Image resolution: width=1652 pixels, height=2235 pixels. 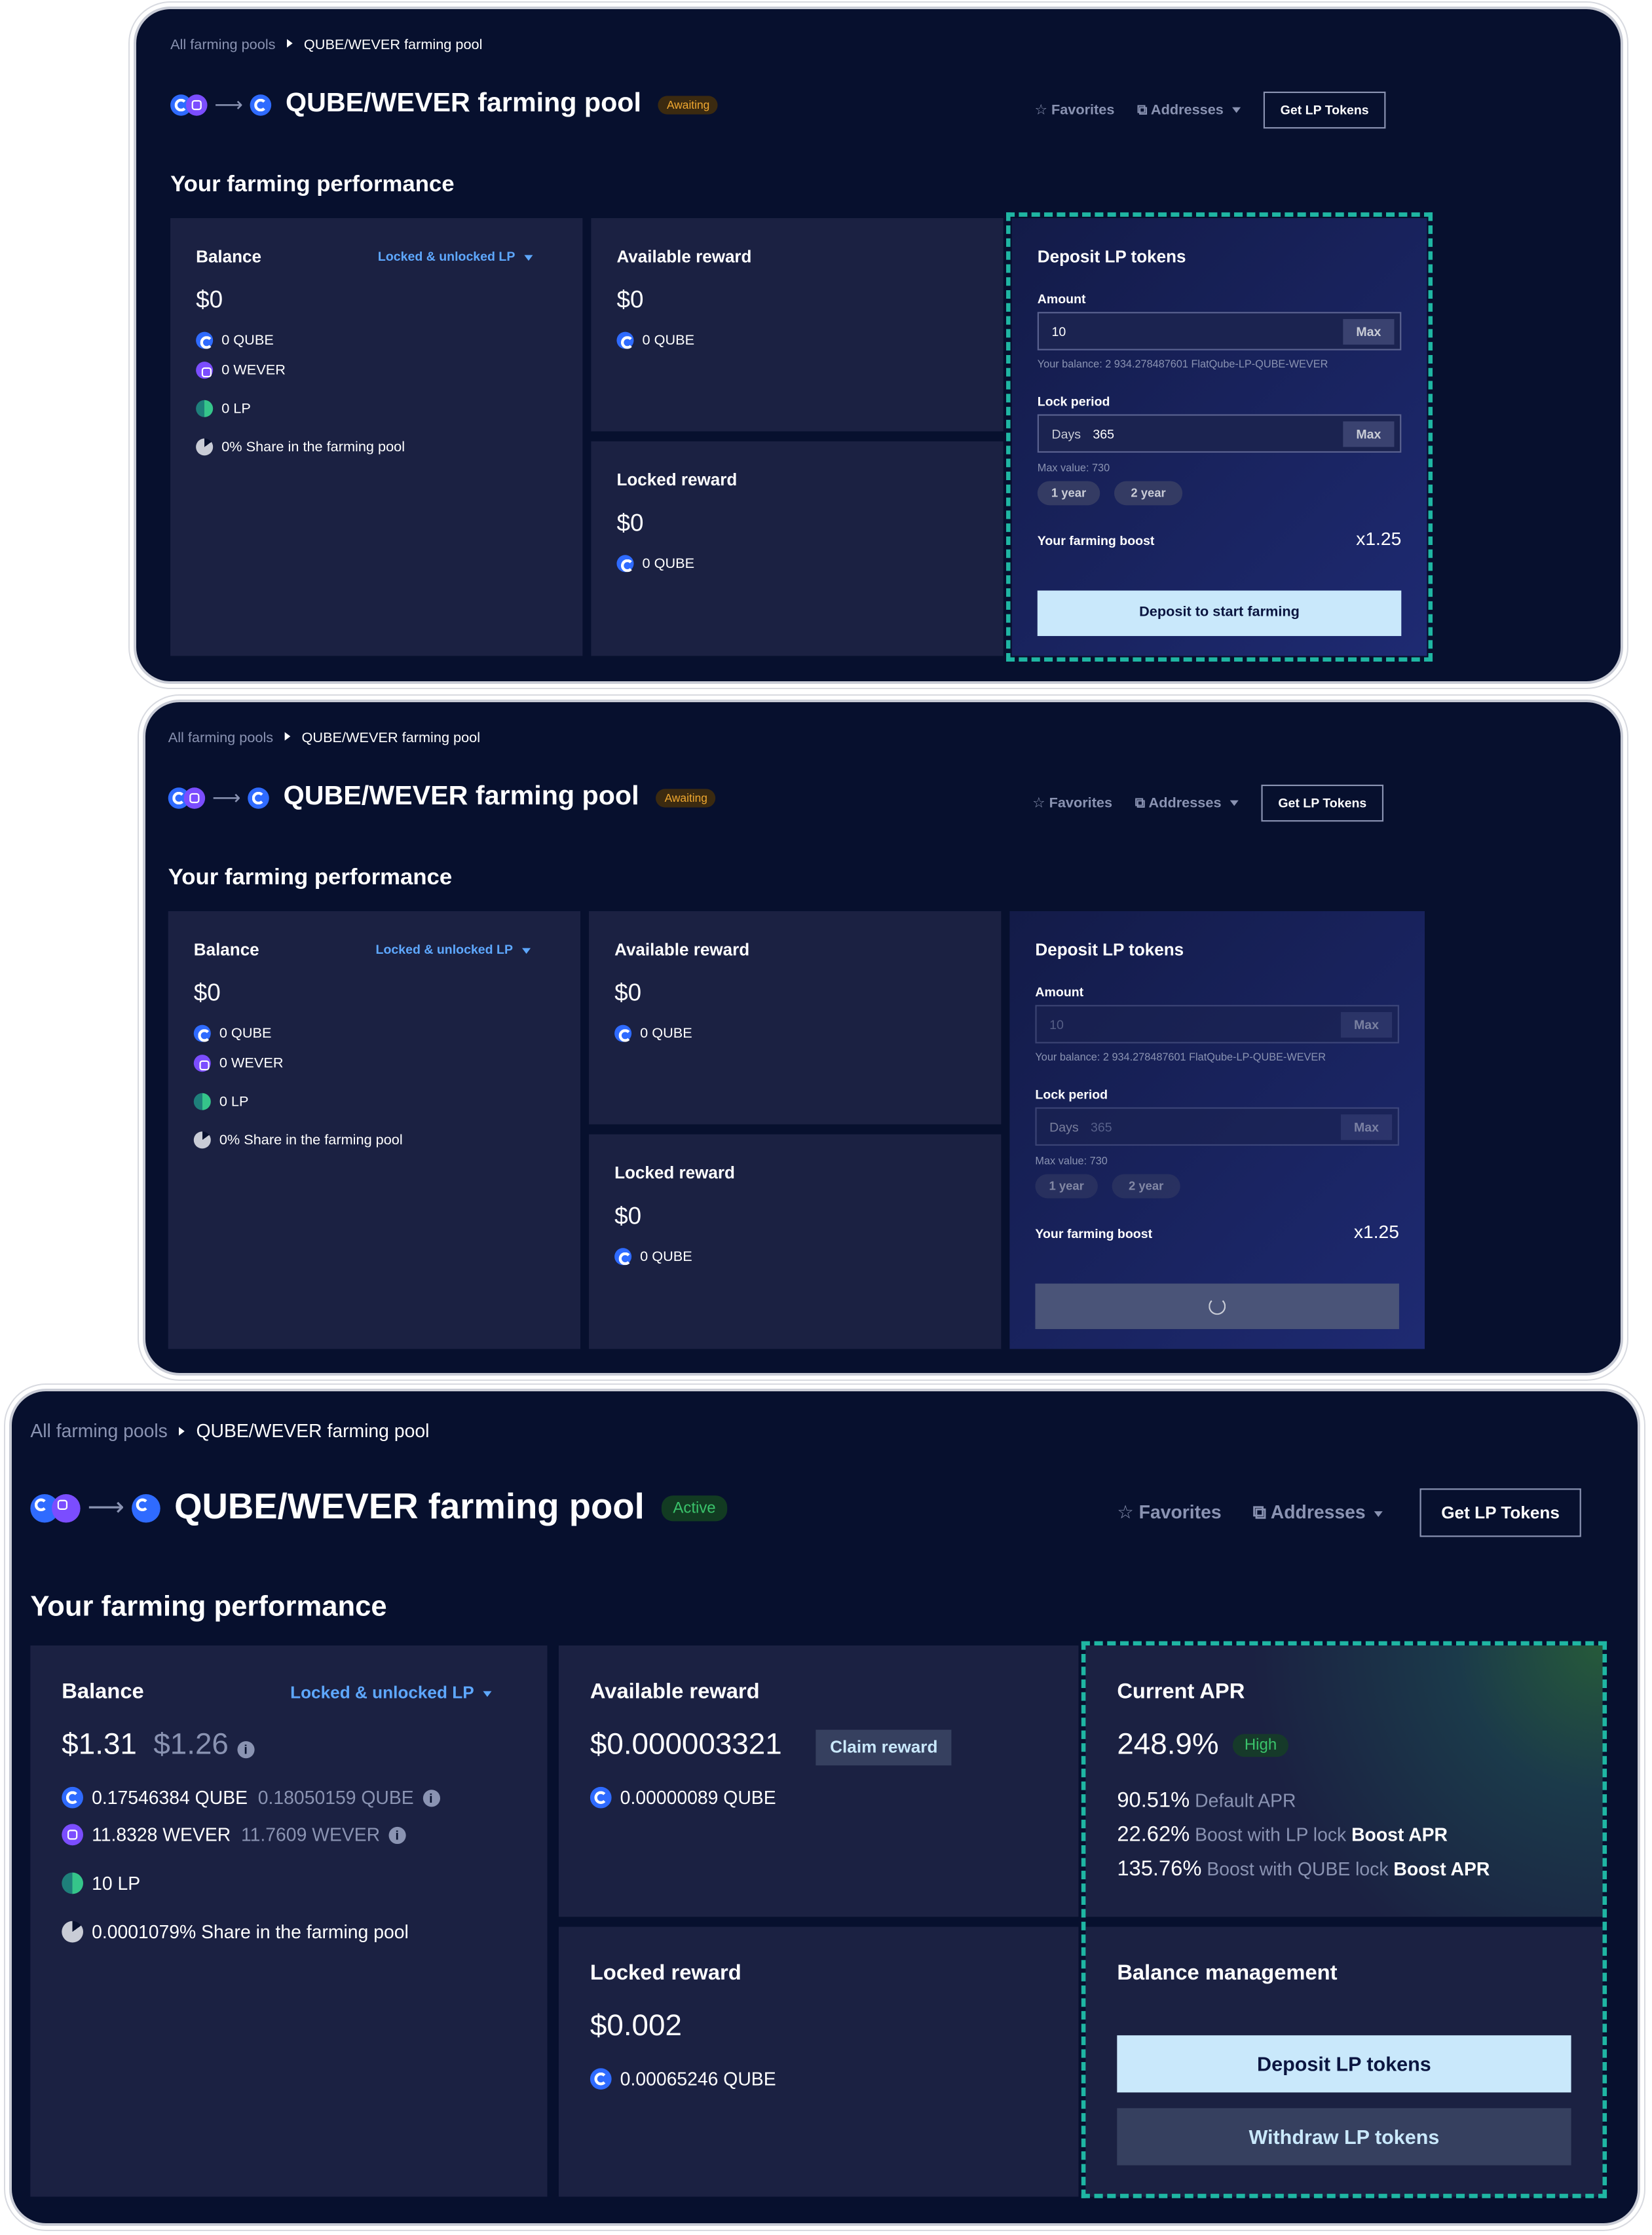 What do you see at coordinates (682, 949) in the screenshot?
I see `available-reward-title: Available reward` at bounding box center [682, 949].